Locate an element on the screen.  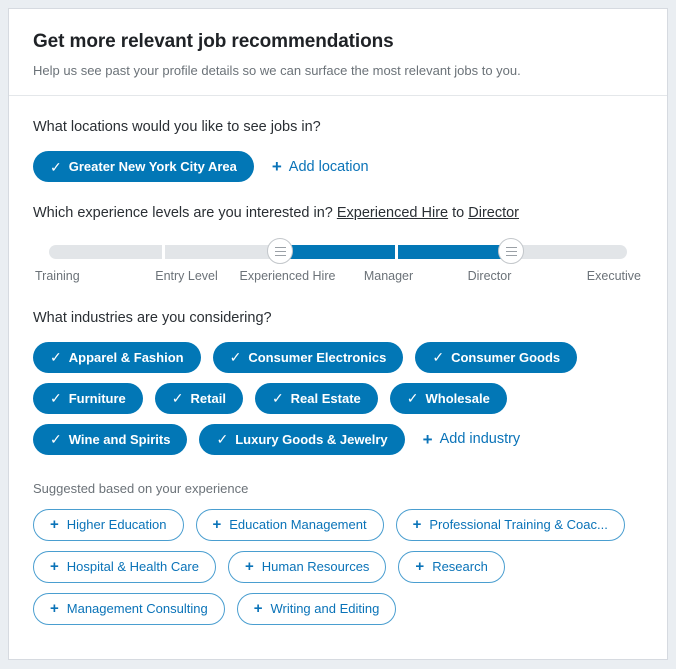
add-location-link: + Add location is located at coordinates (317, 166).